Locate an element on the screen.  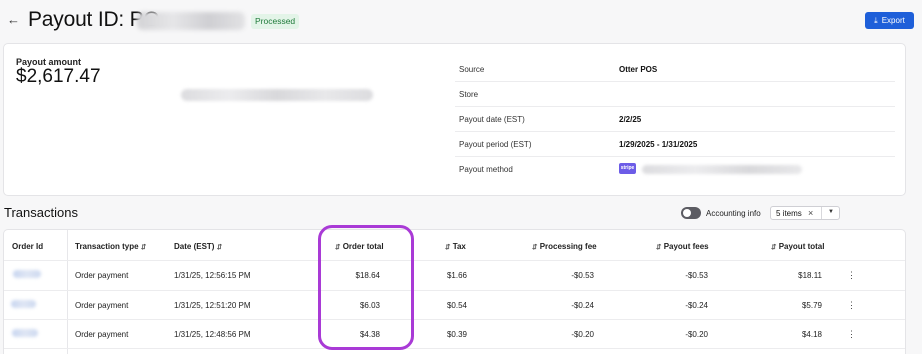
cell-processing-fee: -$0.24 is located at coordinates (582, 305).